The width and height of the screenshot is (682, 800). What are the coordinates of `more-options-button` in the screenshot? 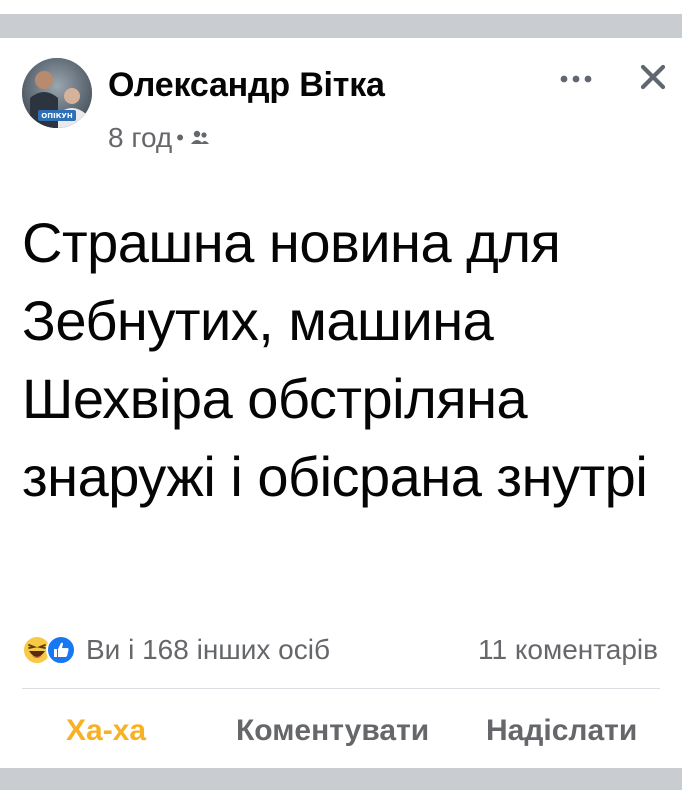 It's located at (576, 79).